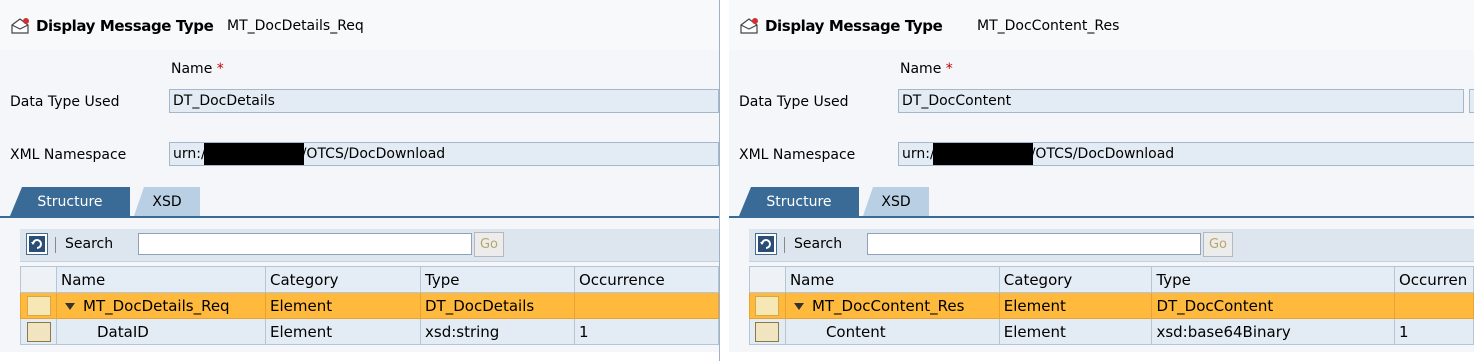  What do you see at coordinates (1273, 331) in the screenshot?
I see `row-type-cell: xsd:base64Binary` at bounding box center [1273, 331].